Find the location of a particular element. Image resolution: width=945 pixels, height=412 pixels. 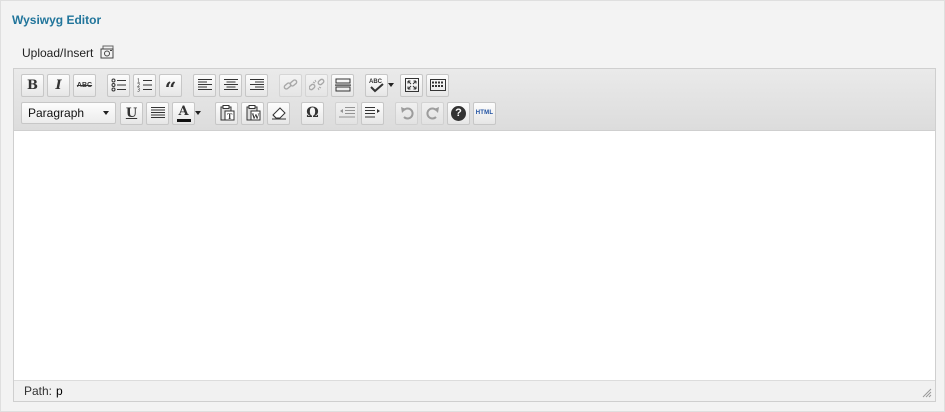

chevron-down-icon is located at coordinates (106, 113).